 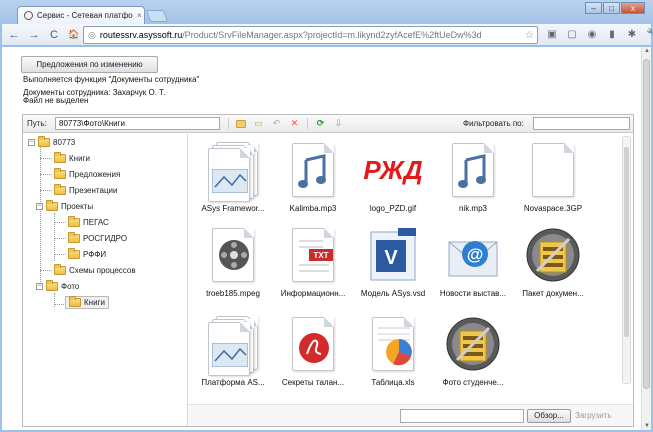 I want to click on scroll-down-icon: ▼, so click(x=647, y=426).